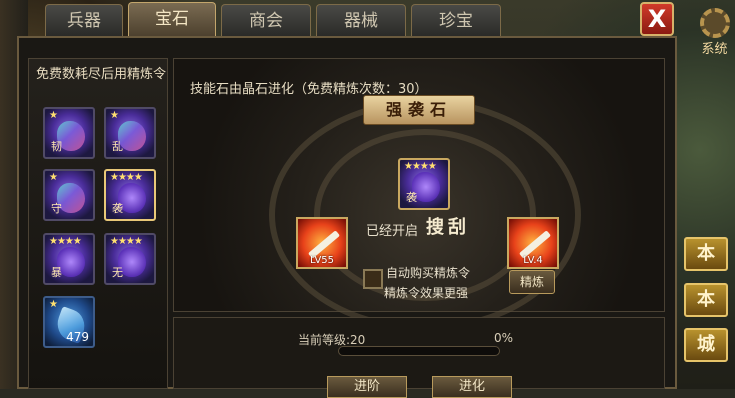  Describe the element at coordinates (172, 20) in the screenshot. I see `tab-gems: 宝石` at that location.